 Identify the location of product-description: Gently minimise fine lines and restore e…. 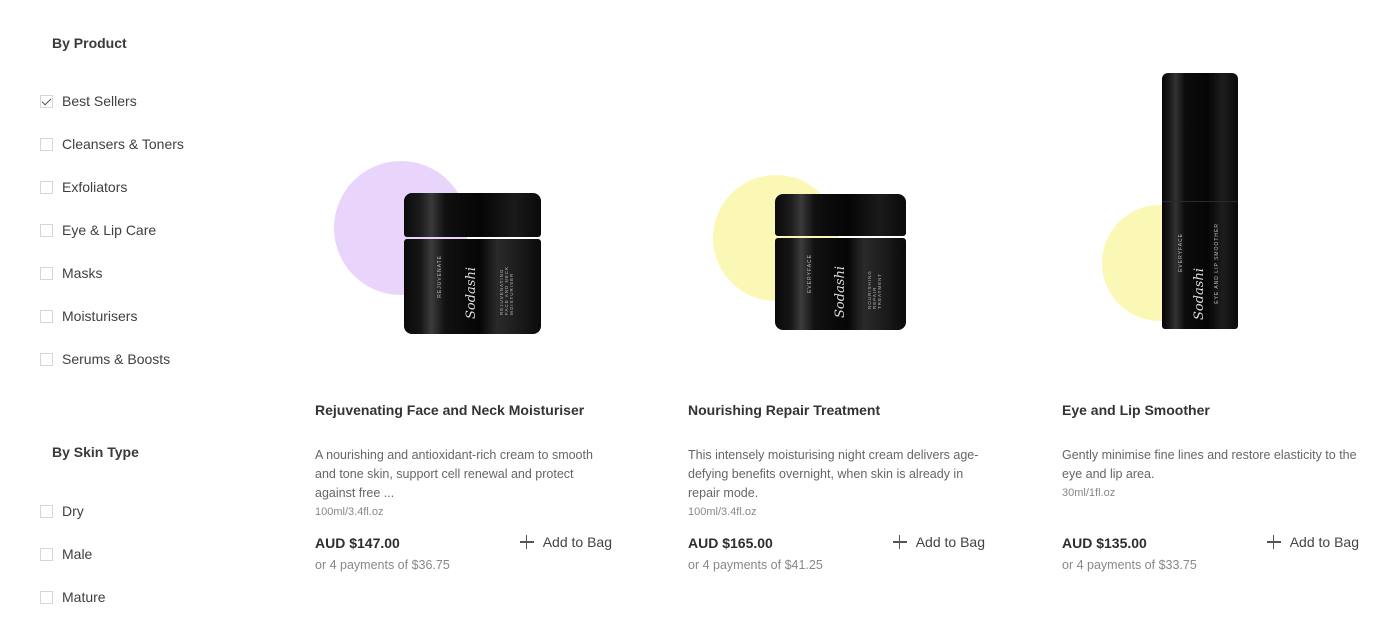
(1212, 474).